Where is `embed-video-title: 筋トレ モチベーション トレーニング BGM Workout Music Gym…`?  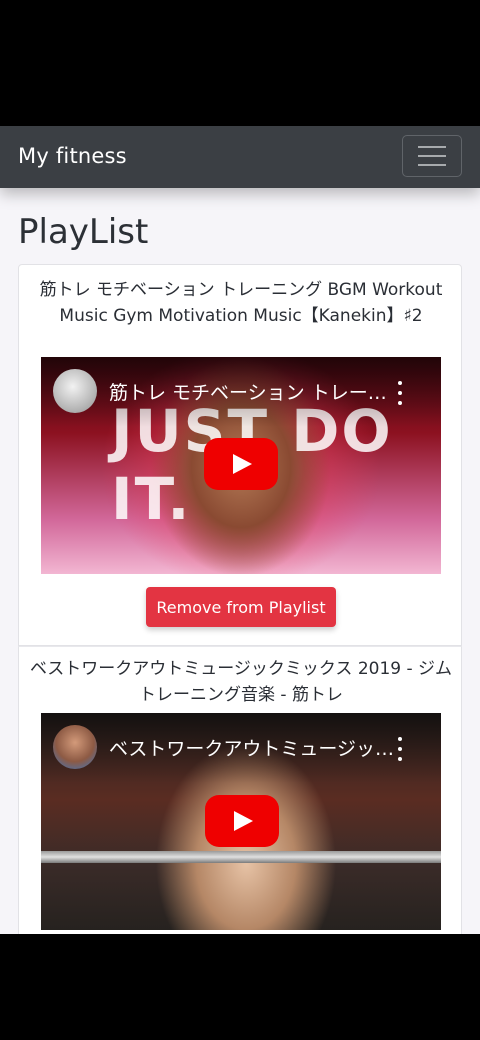 embed-video-title: 筋トレ モチベーション トレーニング BGM Workout Music Gym… is located at coordinates (254, 391).